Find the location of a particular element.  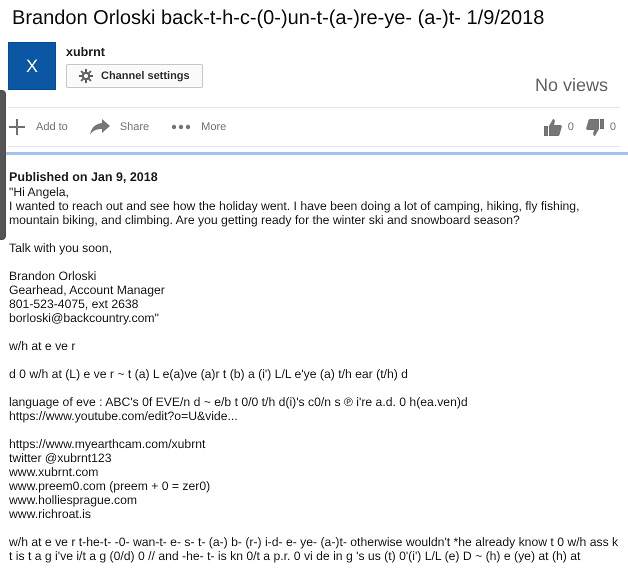

more-dots-icon is located at coordinates (181, 127).